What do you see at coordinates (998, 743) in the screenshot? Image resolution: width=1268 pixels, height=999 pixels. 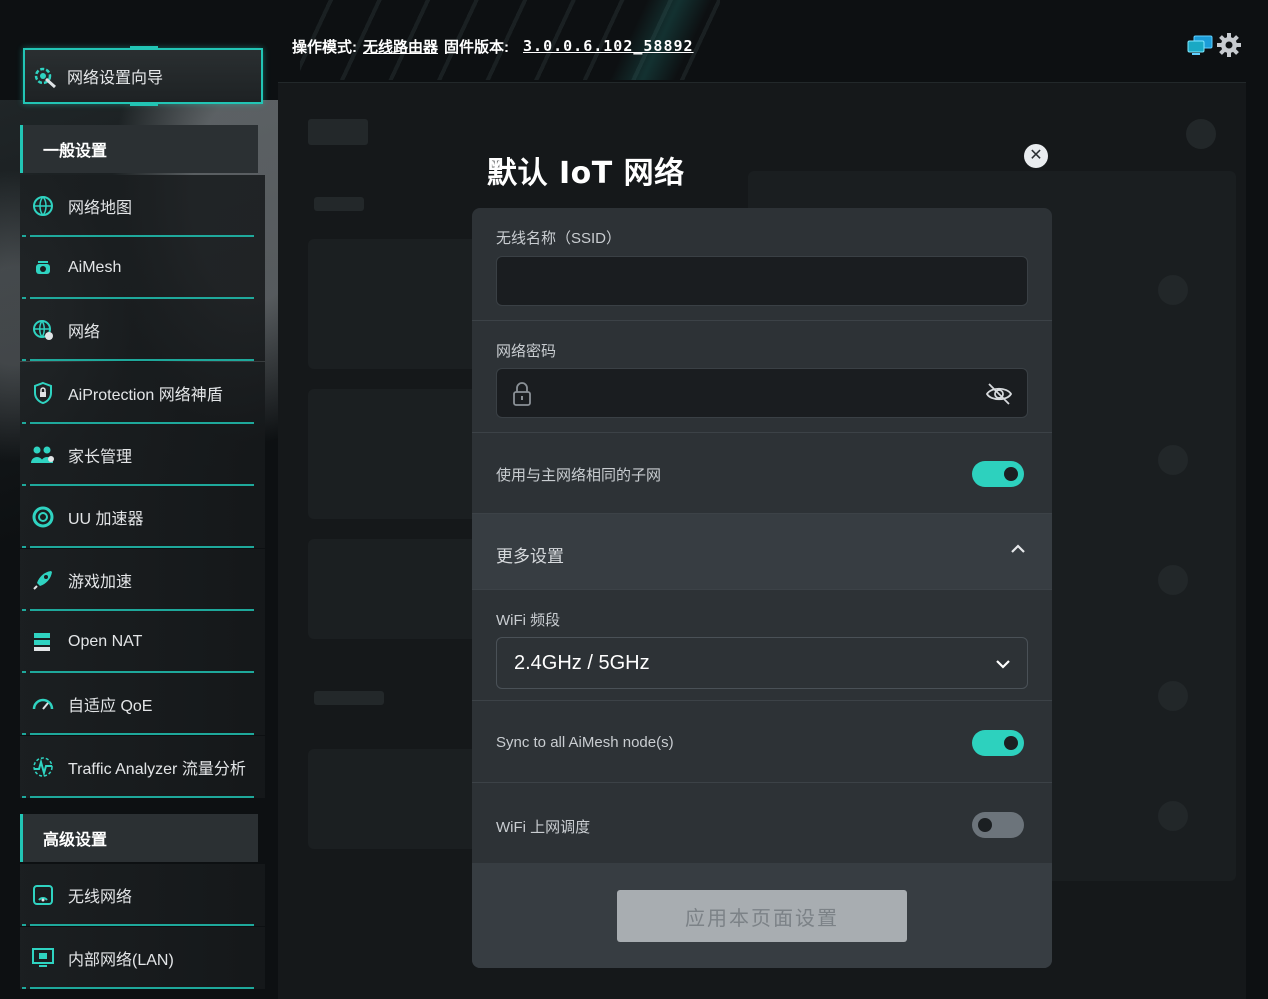 I see `sync-aimesh-toggle` at bounding box center [998, 743].